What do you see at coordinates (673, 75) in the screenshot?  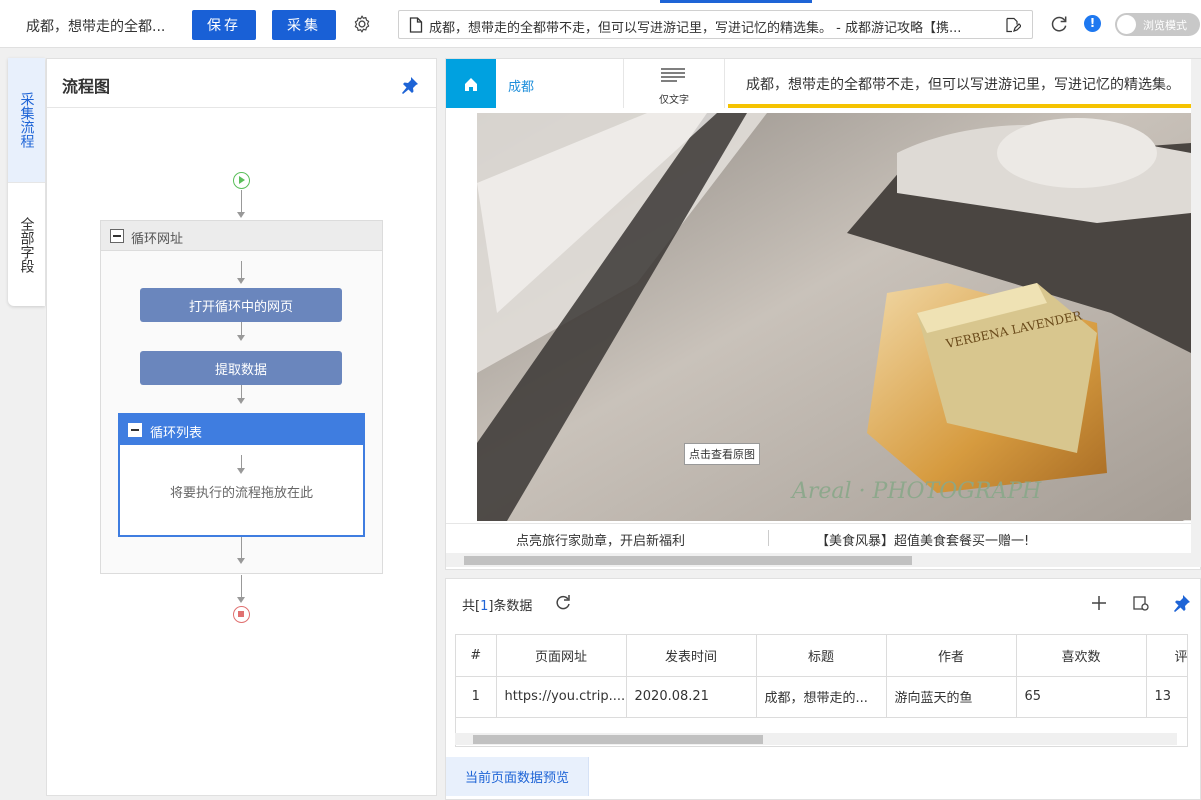 I see `text-lines-icon` at bounding box center [673, 75].